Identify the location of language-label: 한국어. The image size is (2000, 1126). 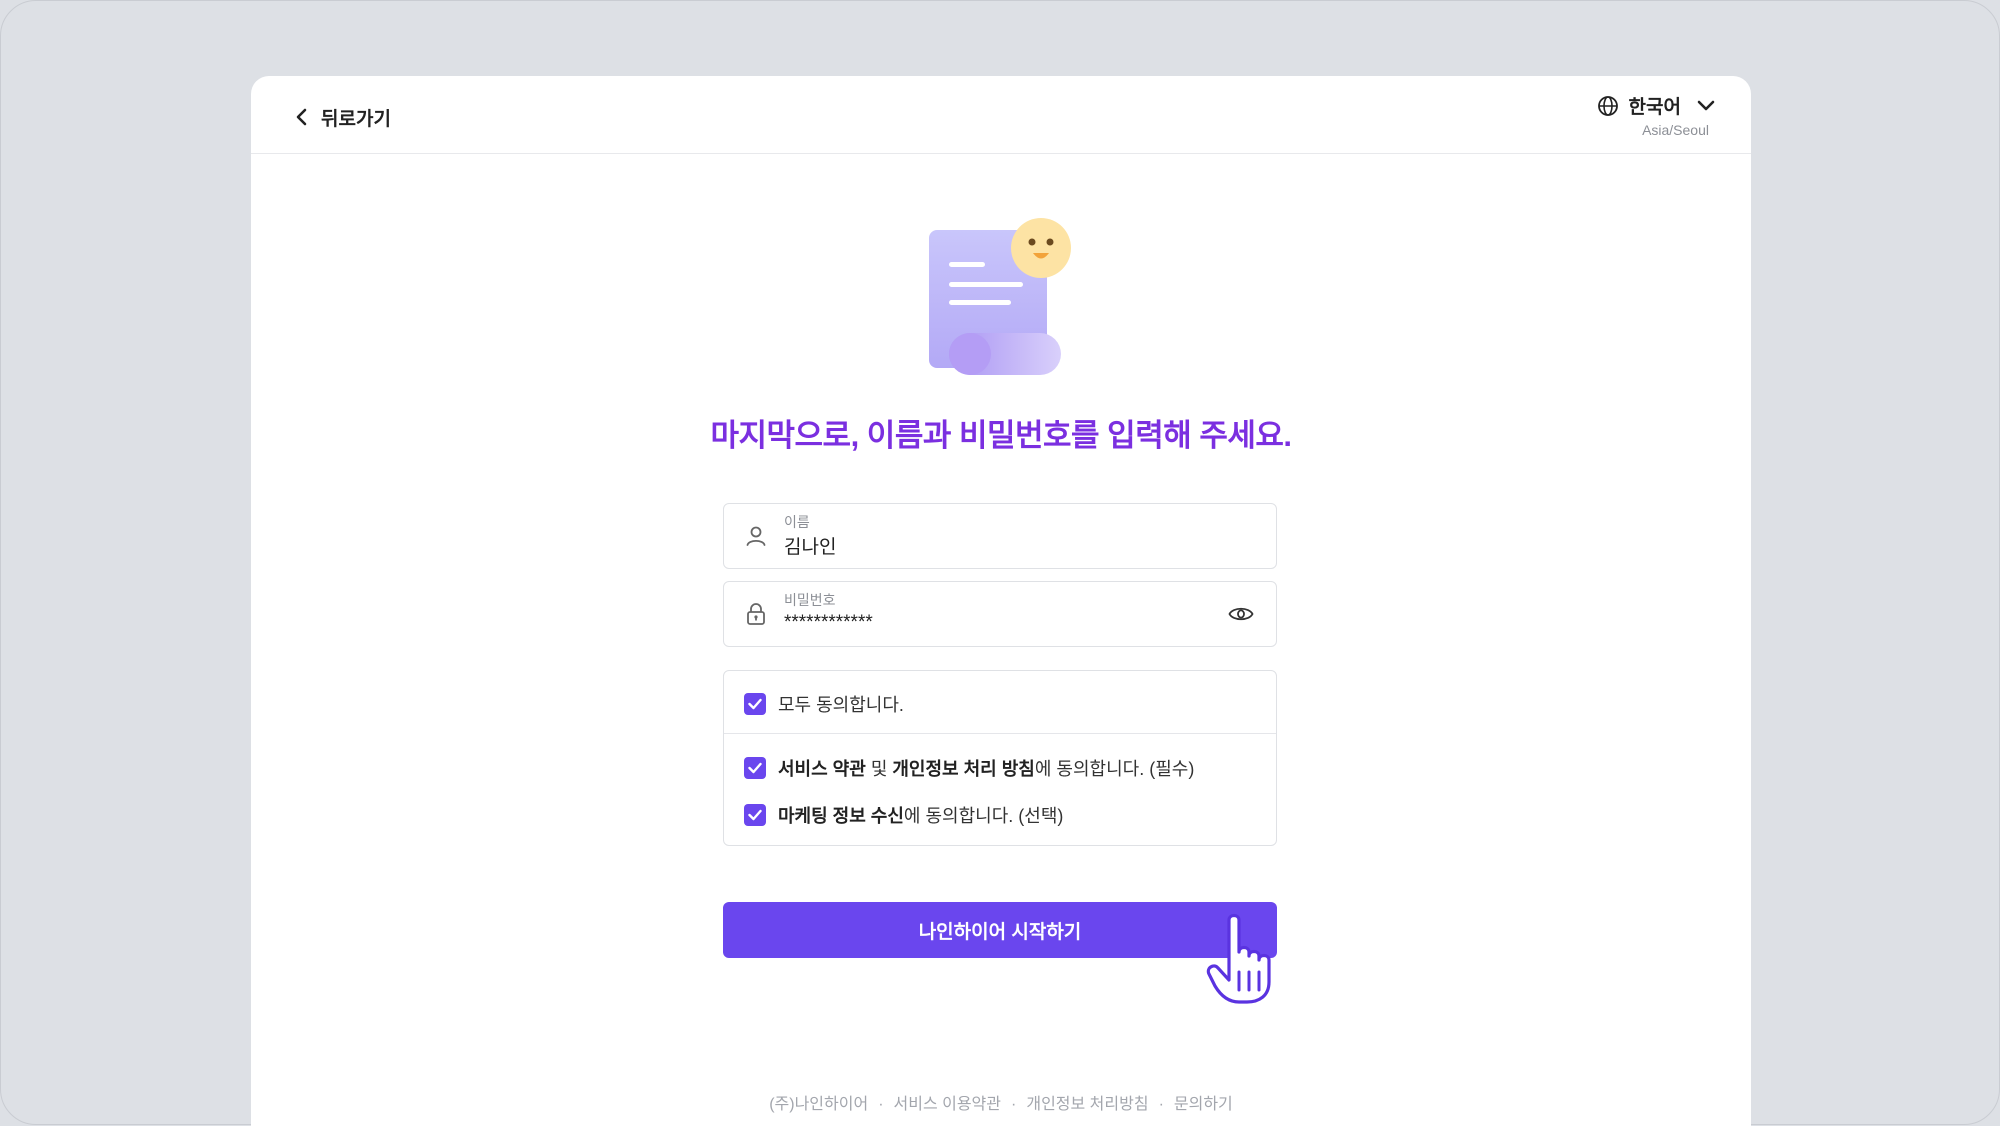
(1654, 107).